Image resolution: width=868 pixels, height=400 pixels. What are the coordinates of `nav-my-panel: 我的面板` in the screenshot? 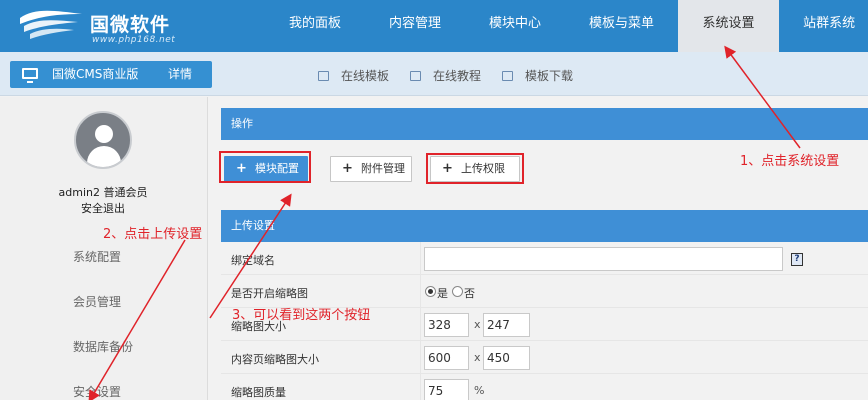 It's located at (315, 26).